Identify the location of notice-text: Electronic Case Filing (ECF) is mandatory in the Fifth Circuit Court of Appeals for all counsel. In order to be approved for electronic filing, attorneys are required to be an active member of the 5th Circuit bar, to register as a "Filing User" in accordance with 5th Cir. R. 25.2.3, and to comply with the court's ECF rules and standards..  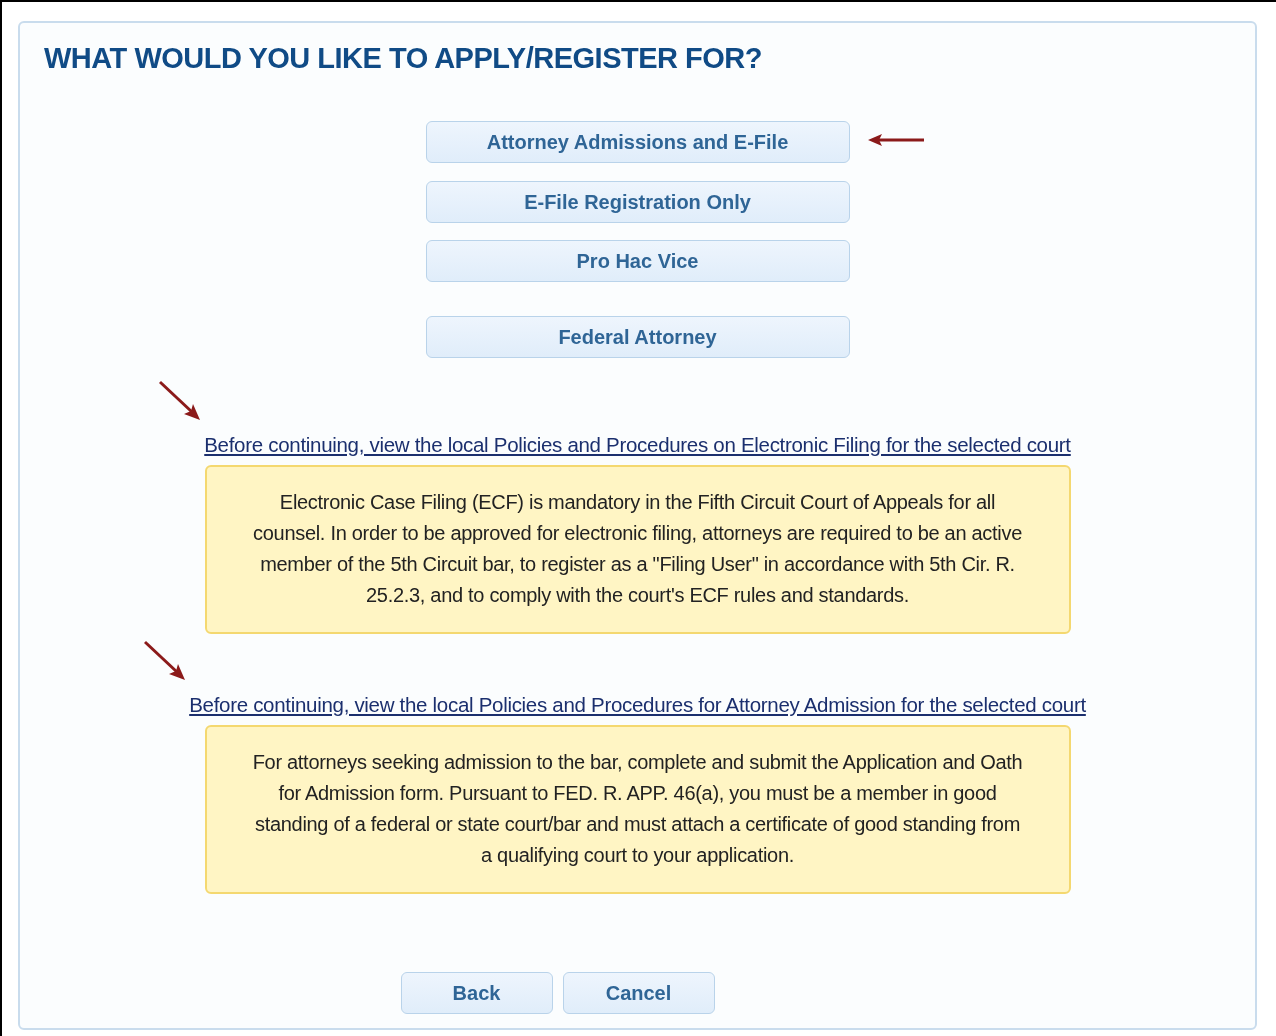
(637, 549).